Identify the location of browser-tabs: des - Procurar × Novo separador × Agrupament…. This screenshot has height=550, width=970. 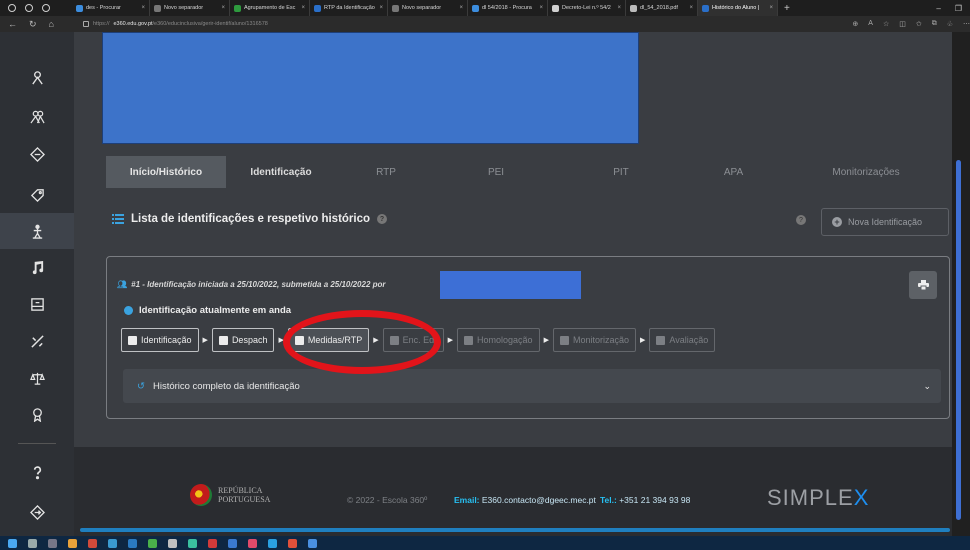
(425, 8).